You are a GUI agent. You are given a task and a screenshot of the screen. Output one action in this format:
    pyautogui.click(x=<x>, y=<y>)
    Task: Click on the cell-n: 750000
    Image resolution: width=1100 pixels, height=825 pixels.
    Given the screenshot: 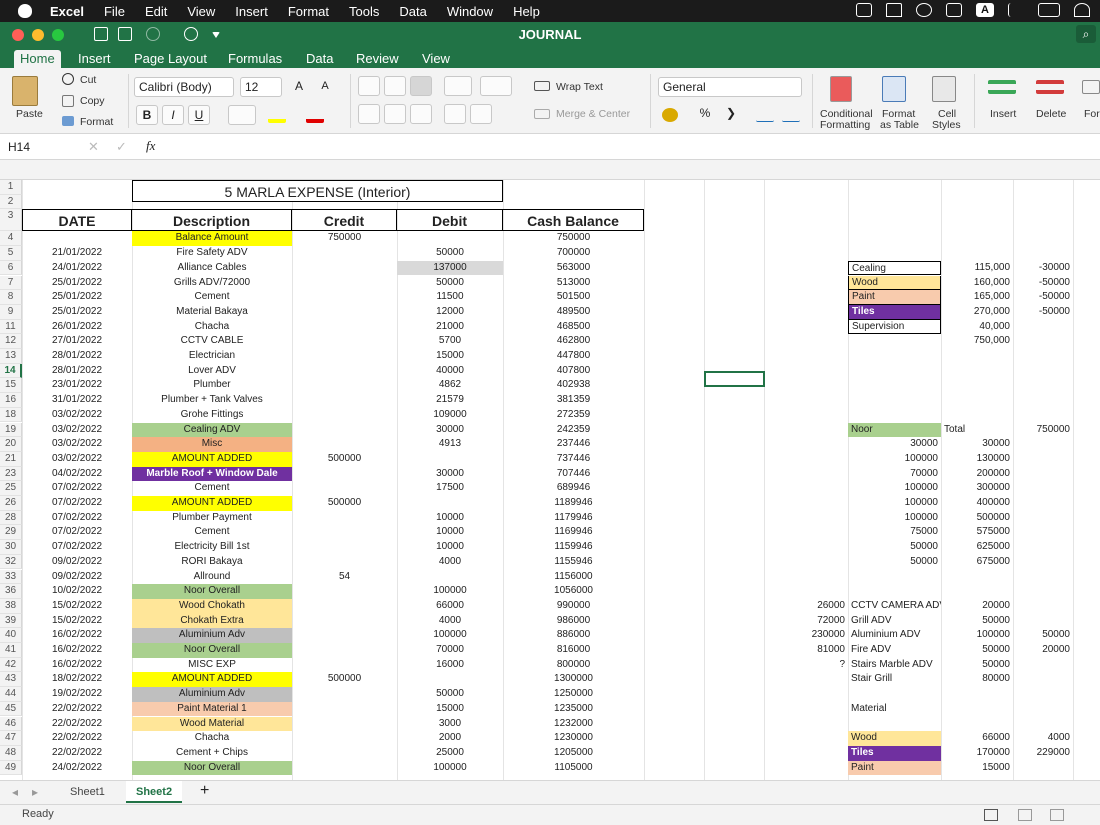 What is the action you would take?
    pyautogui.click(x=1043, y=430)
    